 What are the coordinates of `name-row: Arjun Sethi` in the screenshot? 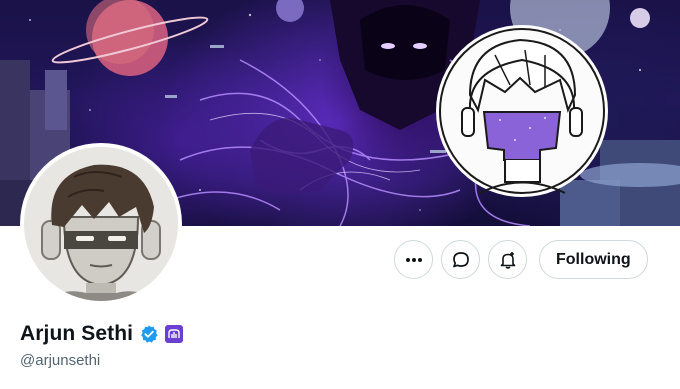 It's located at (102, 334).